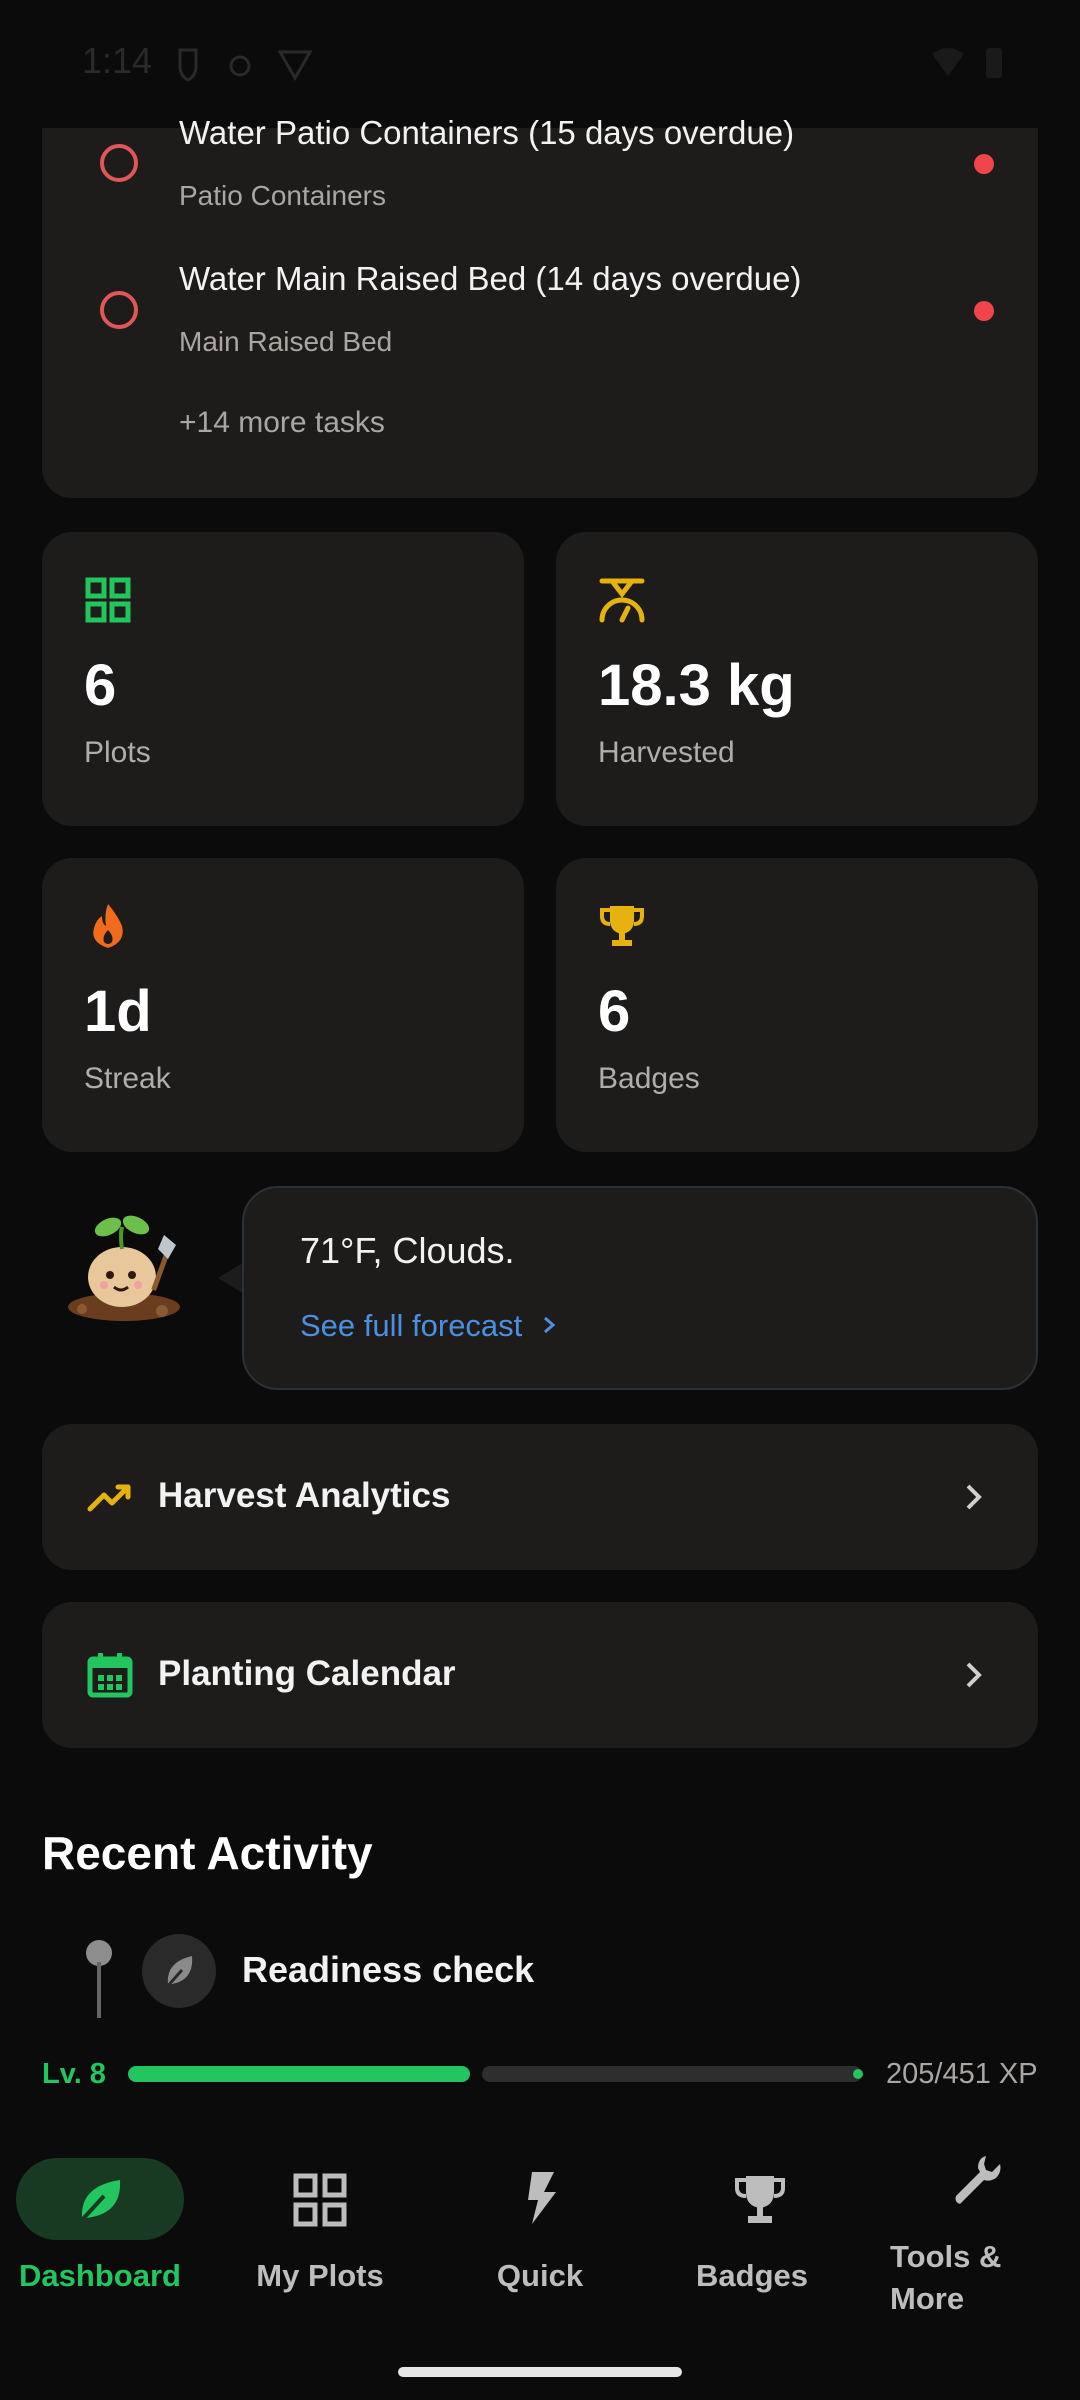 Image resolution: width=1080 pixels, height=2400 pixels. I want to click on nav-dashboard: Dashboard, so click(108, 2222).